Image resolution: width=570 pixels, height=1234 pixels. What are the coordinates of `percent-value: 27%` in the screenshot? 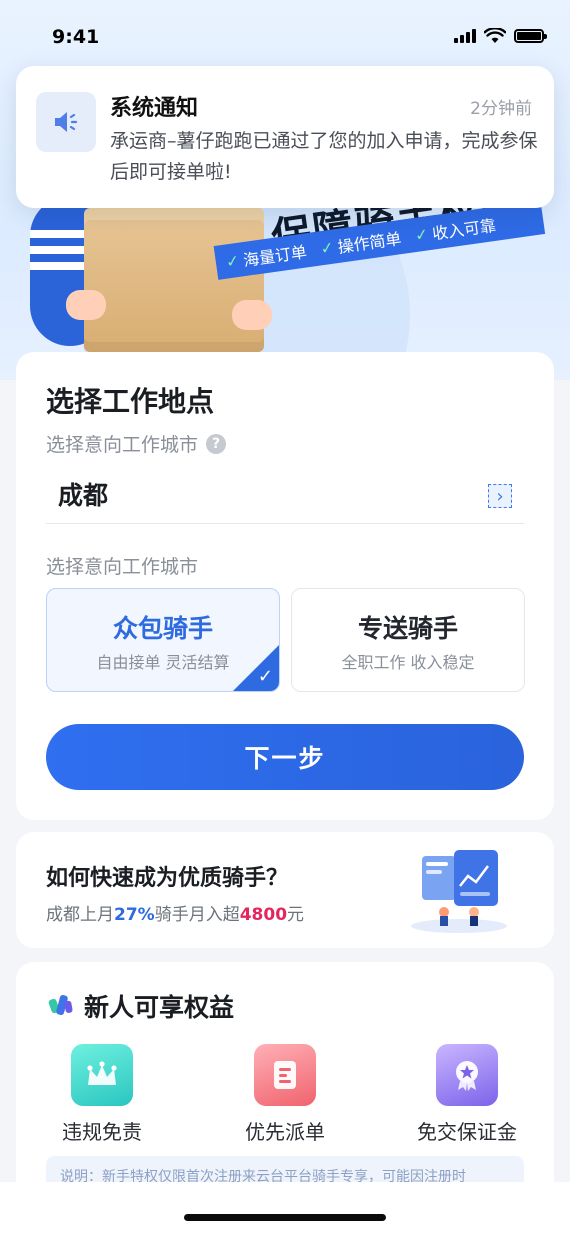 It's located at (134, 915).